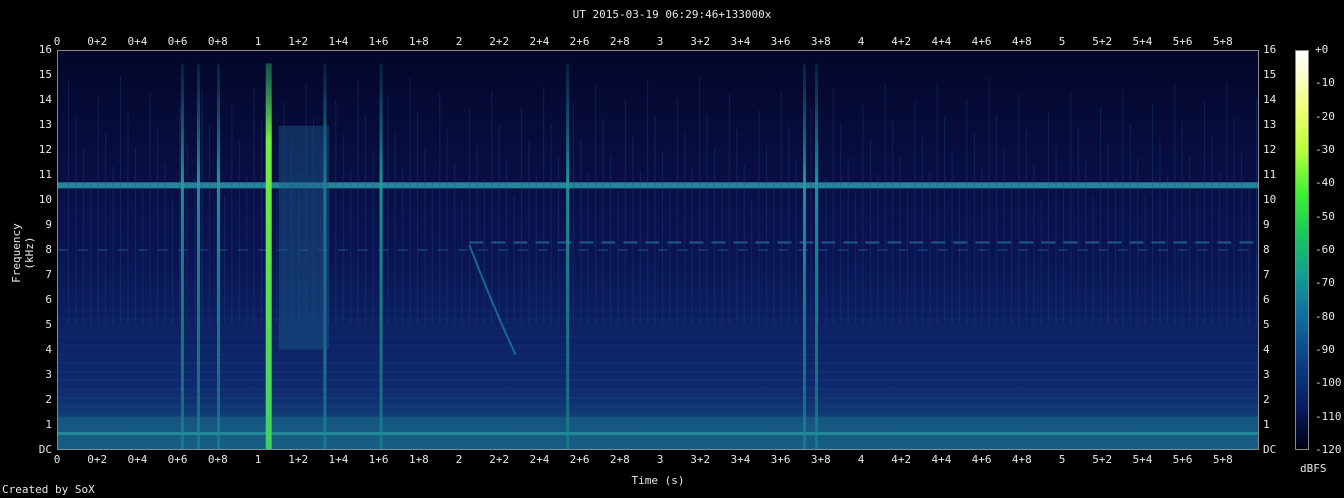  I want to click on y-tick-right: 5, so click(1266, 324).